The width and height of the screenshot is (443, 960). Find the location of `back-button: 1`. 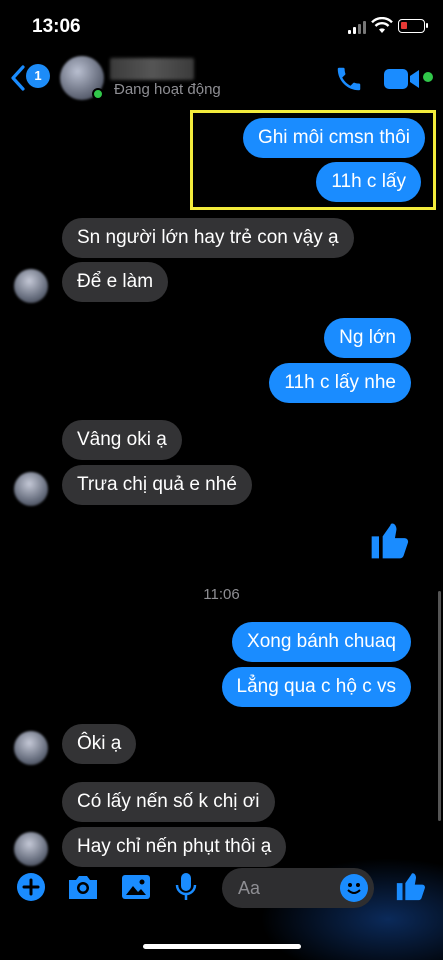

back-button: 1 is located at coordinates (28, 77).